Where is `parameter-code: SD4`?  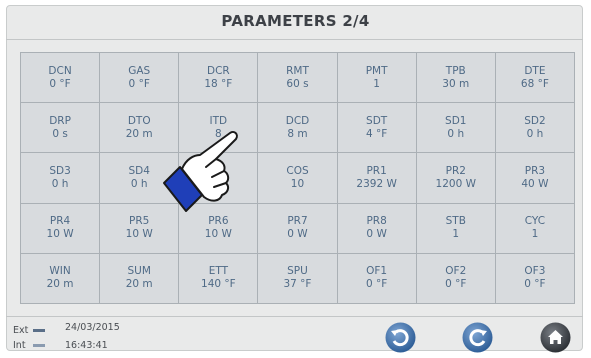
parameter-code: SD4 is located at coordinates (139, 170).